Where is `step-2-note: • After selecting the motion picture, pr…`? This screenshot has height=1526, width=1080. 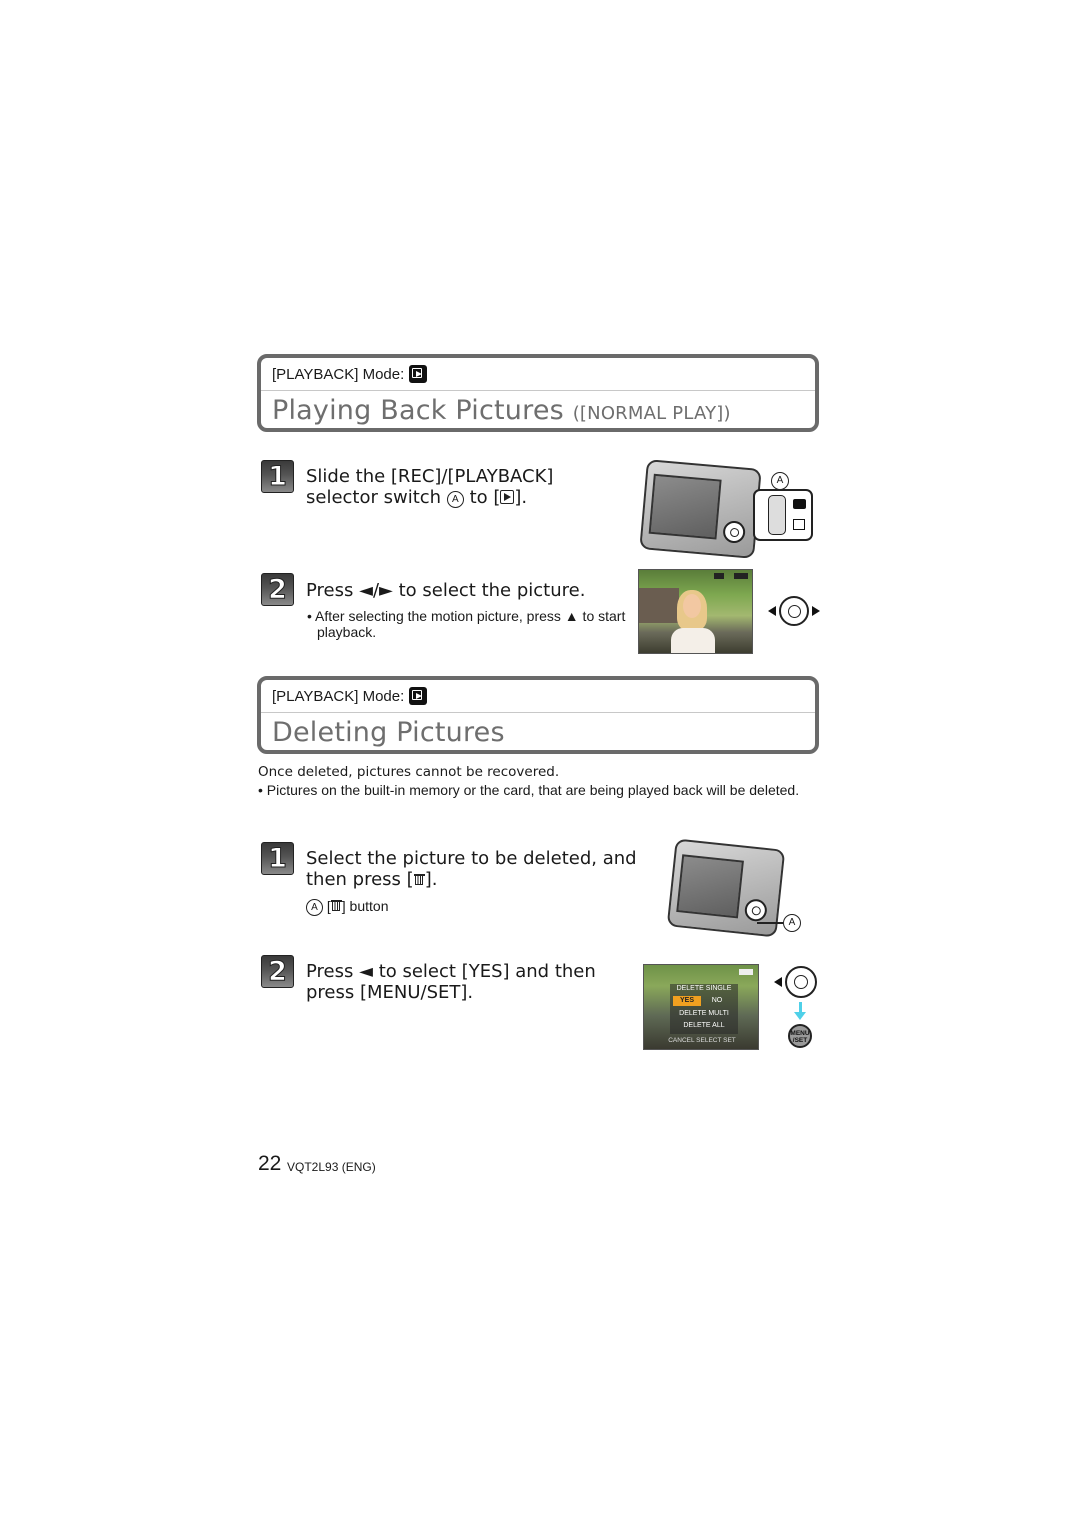
step-2-note: • After selecting the motion picture, pr… is located at coordinates (466, 624).